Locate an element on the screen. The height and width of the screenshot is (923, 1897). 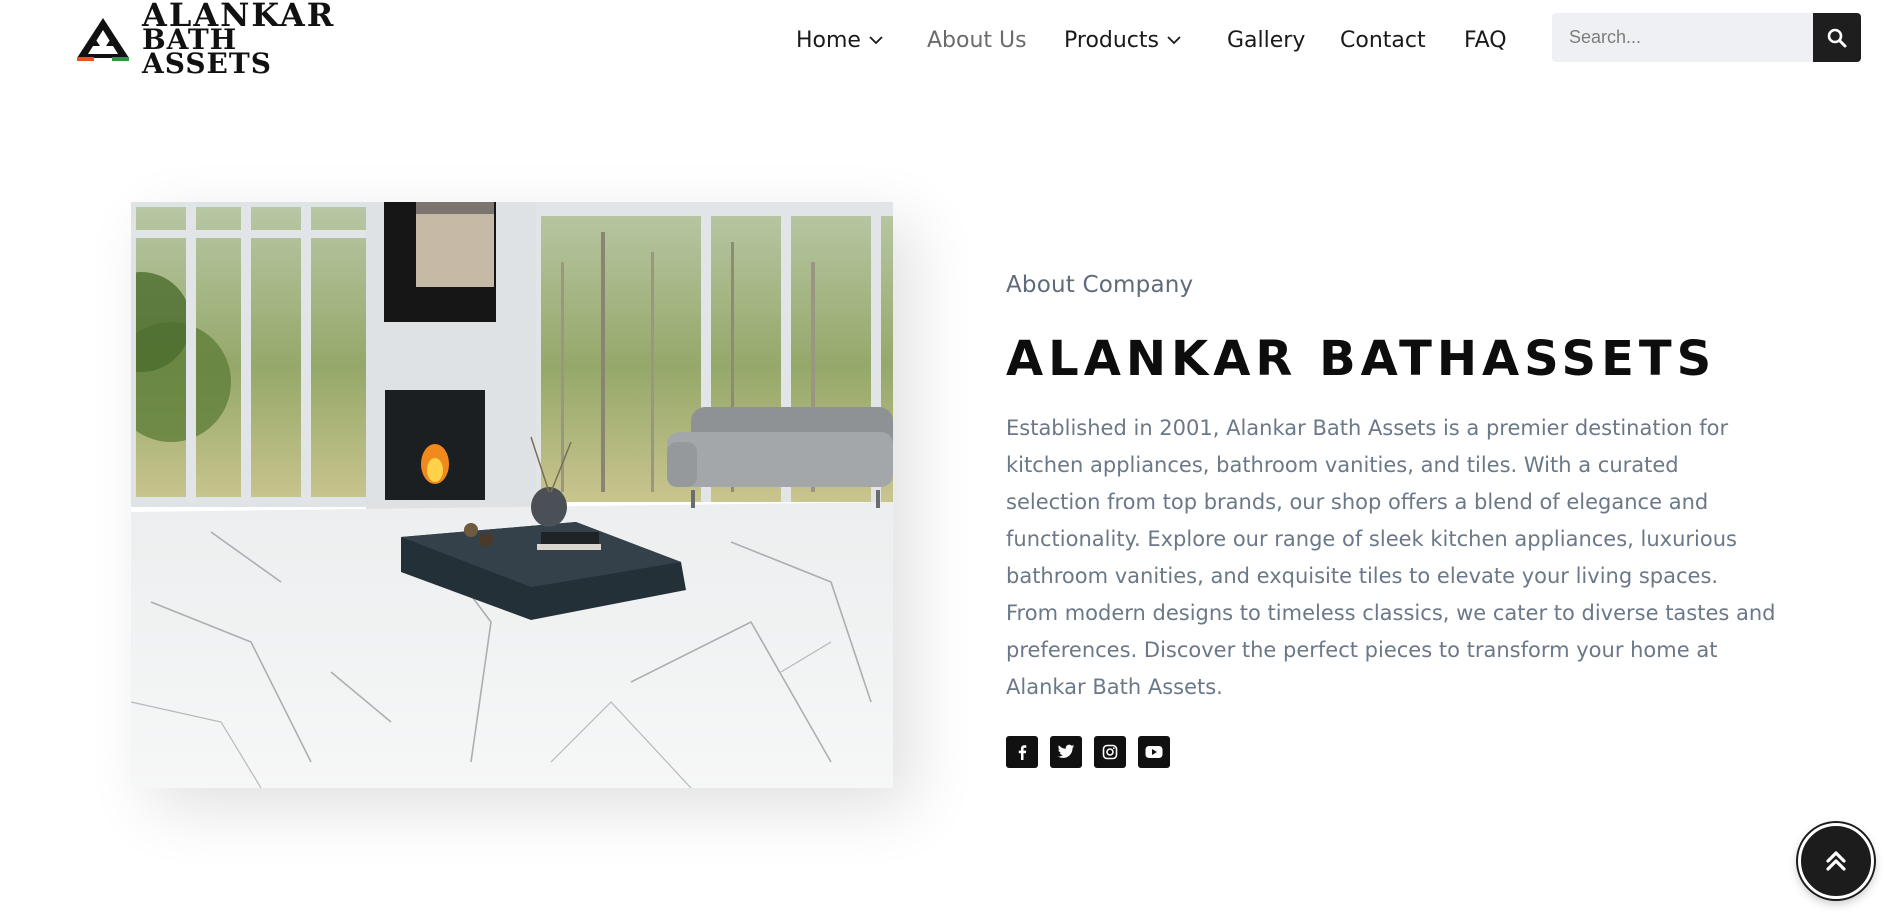
nav-item-label: Contact is located at coordinates (1383, 40).